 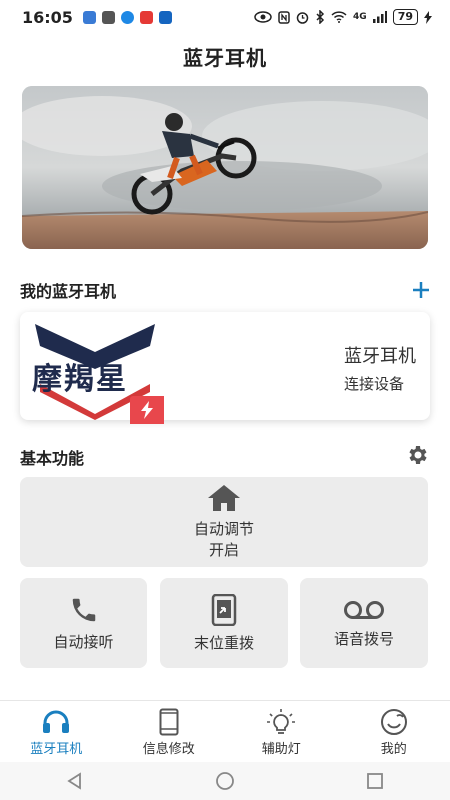 I want to click on brand-logo: 摩羯星, so click(x=97, y=374).